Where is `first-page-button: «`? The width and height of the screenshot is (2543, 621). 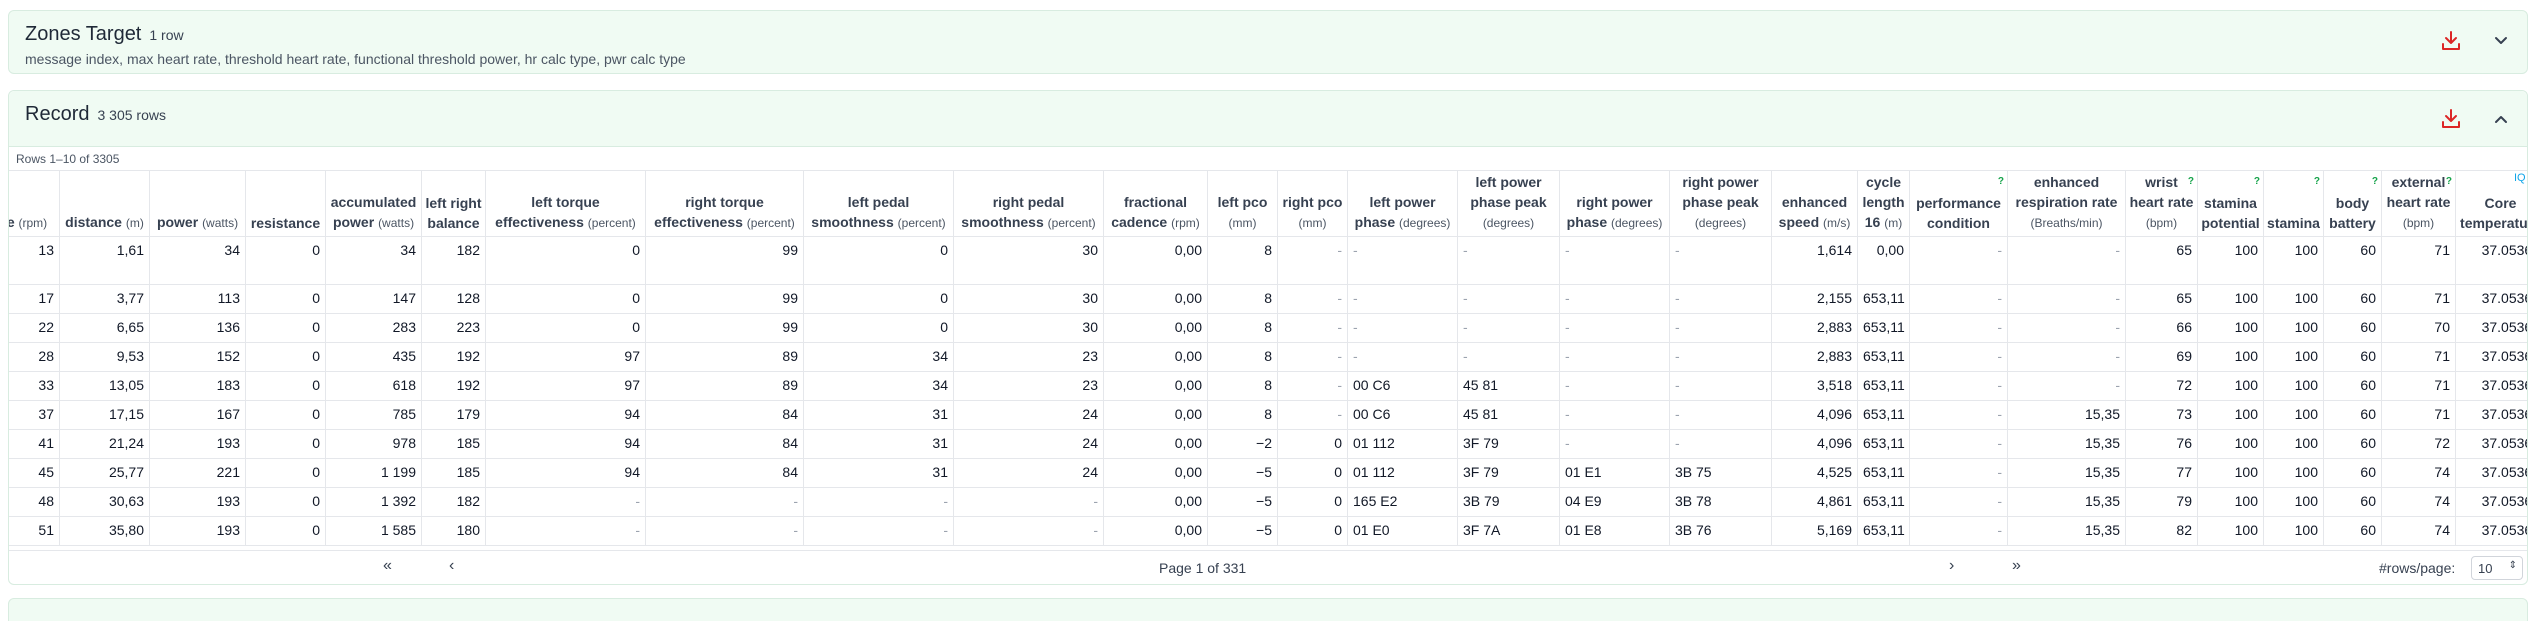 first-page-button: « is located at coordinates (387, 566).